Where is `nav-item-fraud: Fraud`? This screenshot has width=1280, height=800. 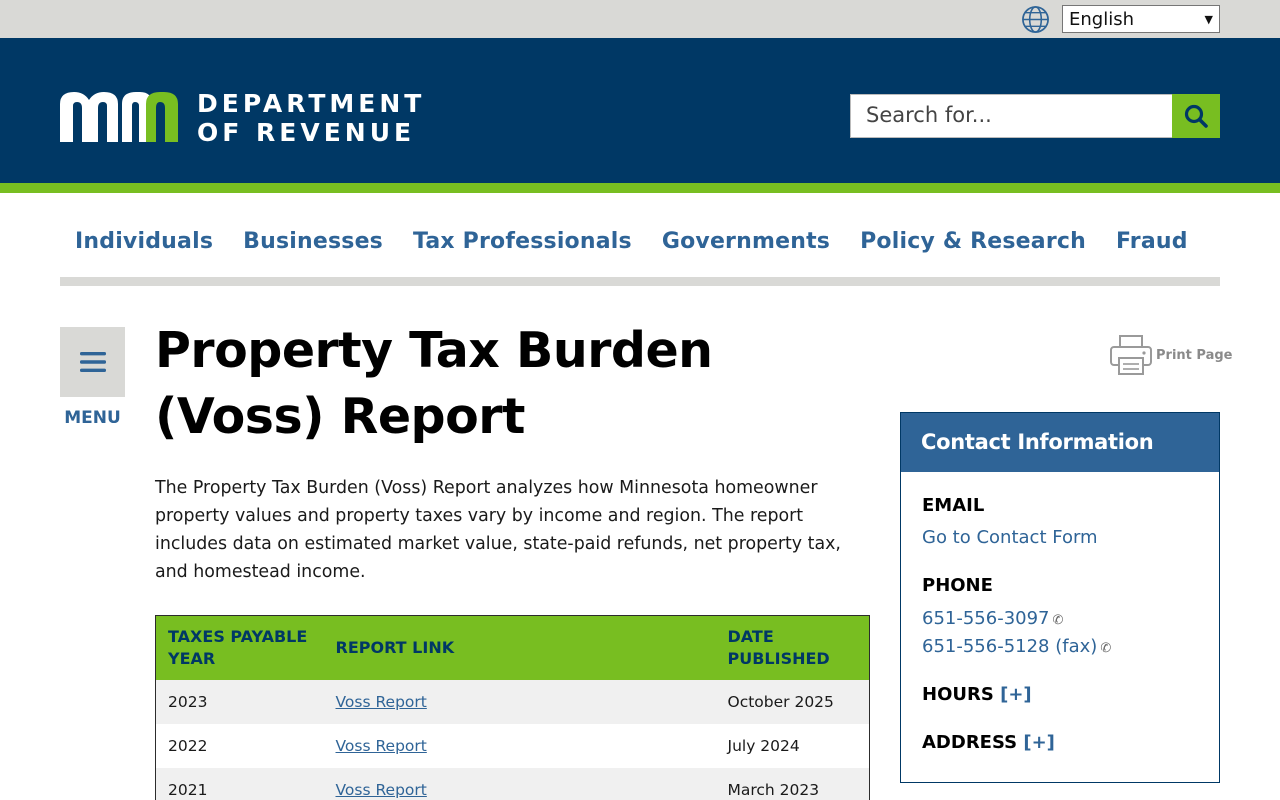
nav-item-fraud: Fraud is located at coordinates (1152, 241).